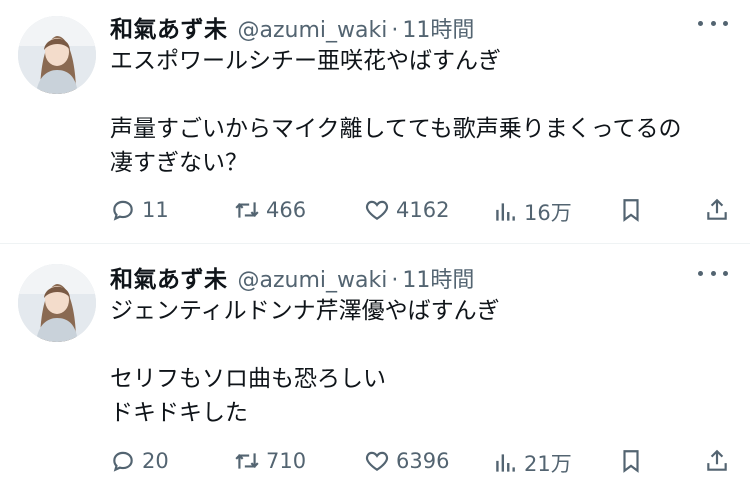  What do you see at coordinates (139, 461) in the screenshot?
I see `reply-button: 20` at bounding box center [139, 461].